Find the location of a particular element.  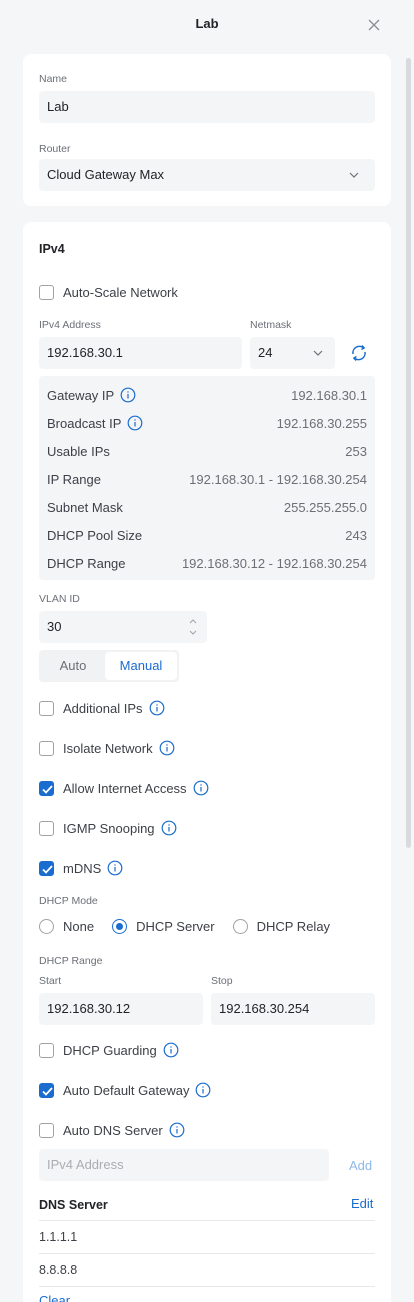

dhcp-stop-label: Stop is located at coordinates (222, 981).